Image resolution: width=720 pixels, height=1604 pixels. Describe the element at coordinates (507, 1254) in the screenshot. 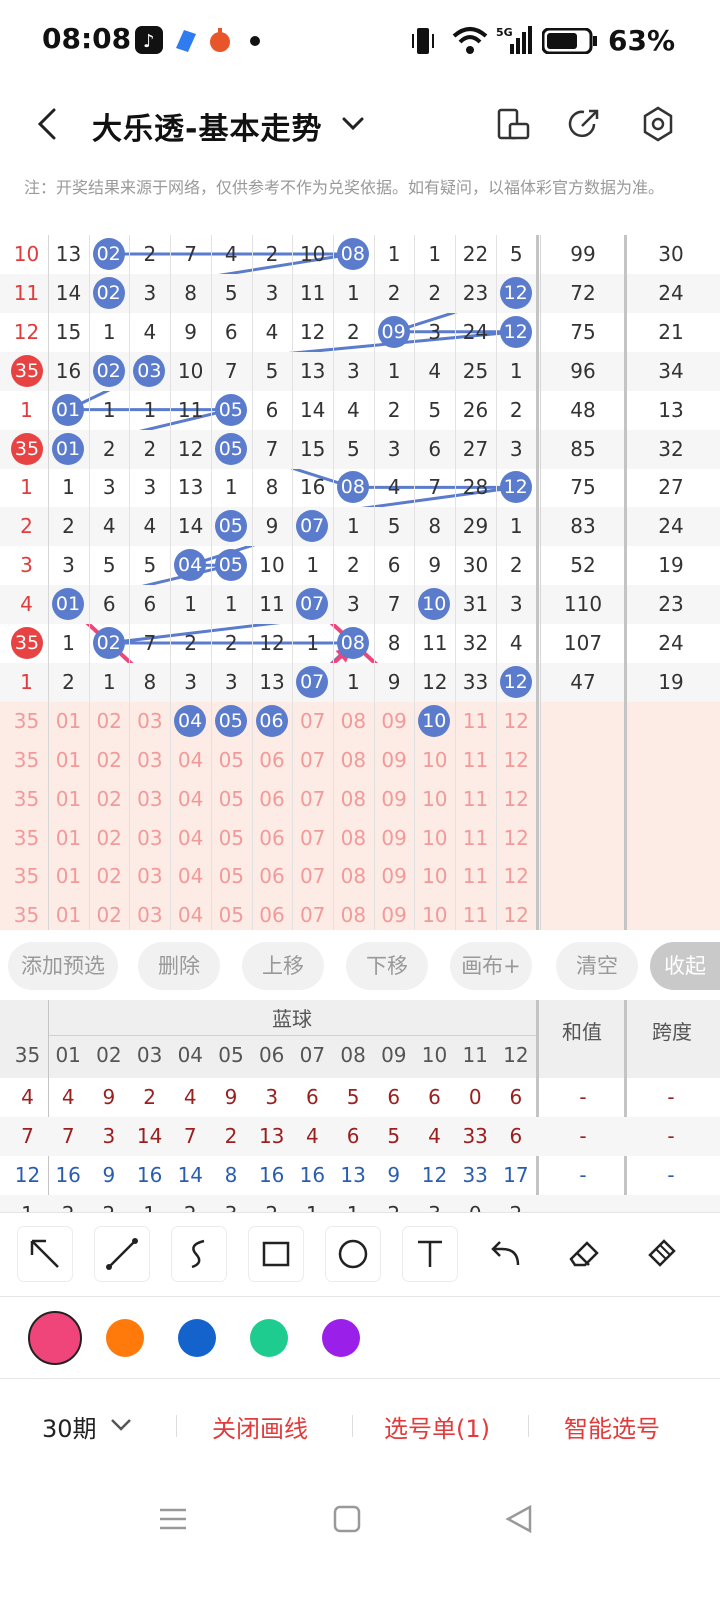

I see `undo-icon` at that location.